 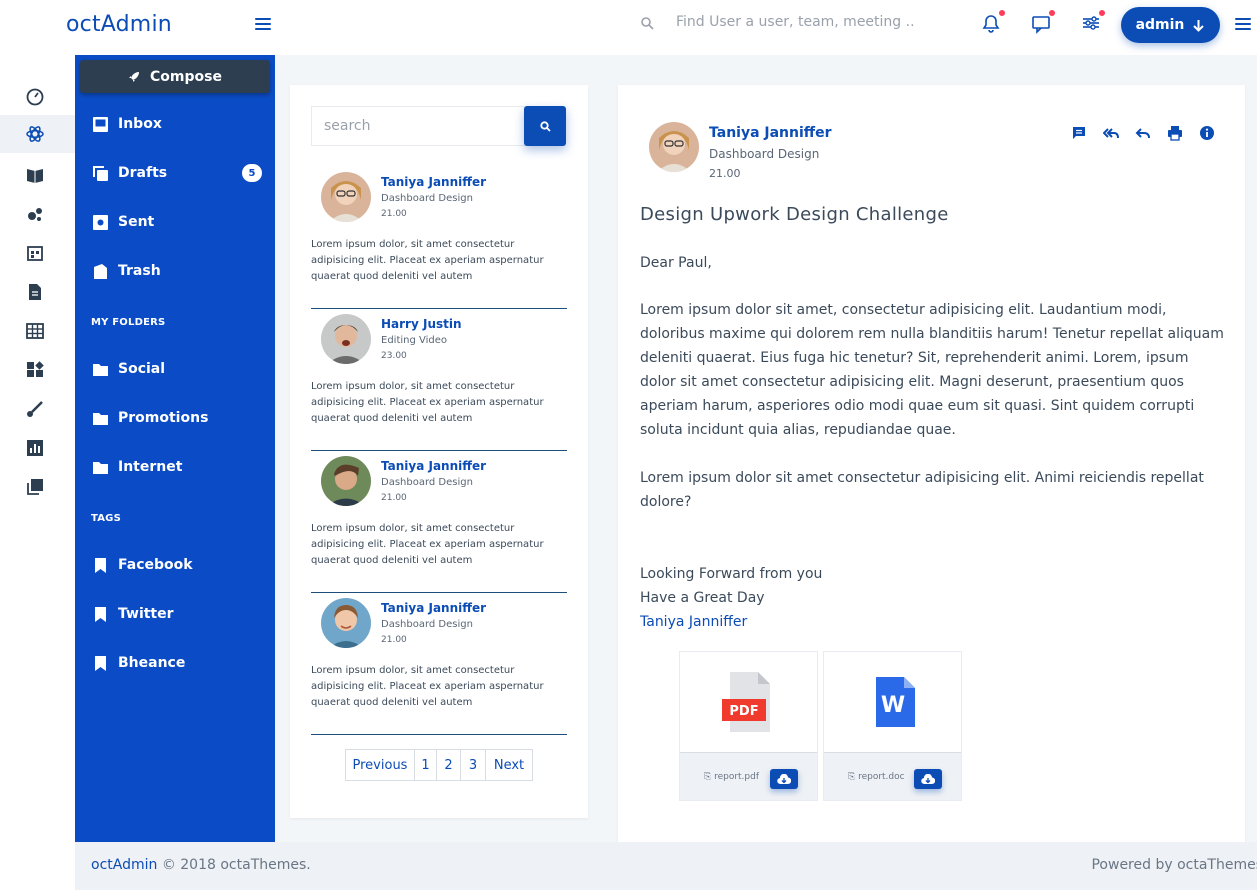 What do you see at coordinates (177, 467) in the screenshot?
I see `sidebar-folder-internet: Internet` at bounding box center [177, 467].